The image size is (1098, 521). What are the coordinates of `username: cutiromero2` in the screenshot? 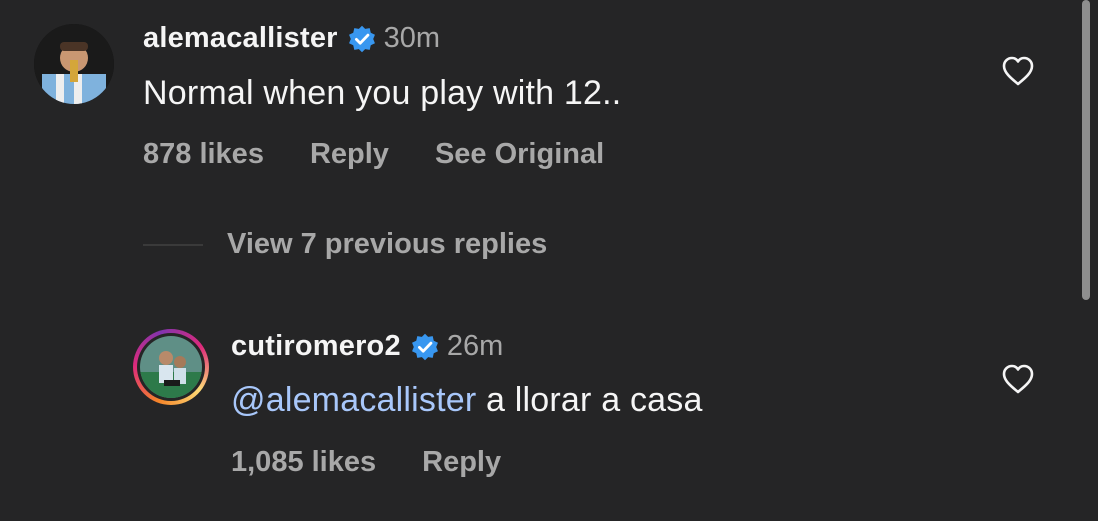 It's located at (316, 346).